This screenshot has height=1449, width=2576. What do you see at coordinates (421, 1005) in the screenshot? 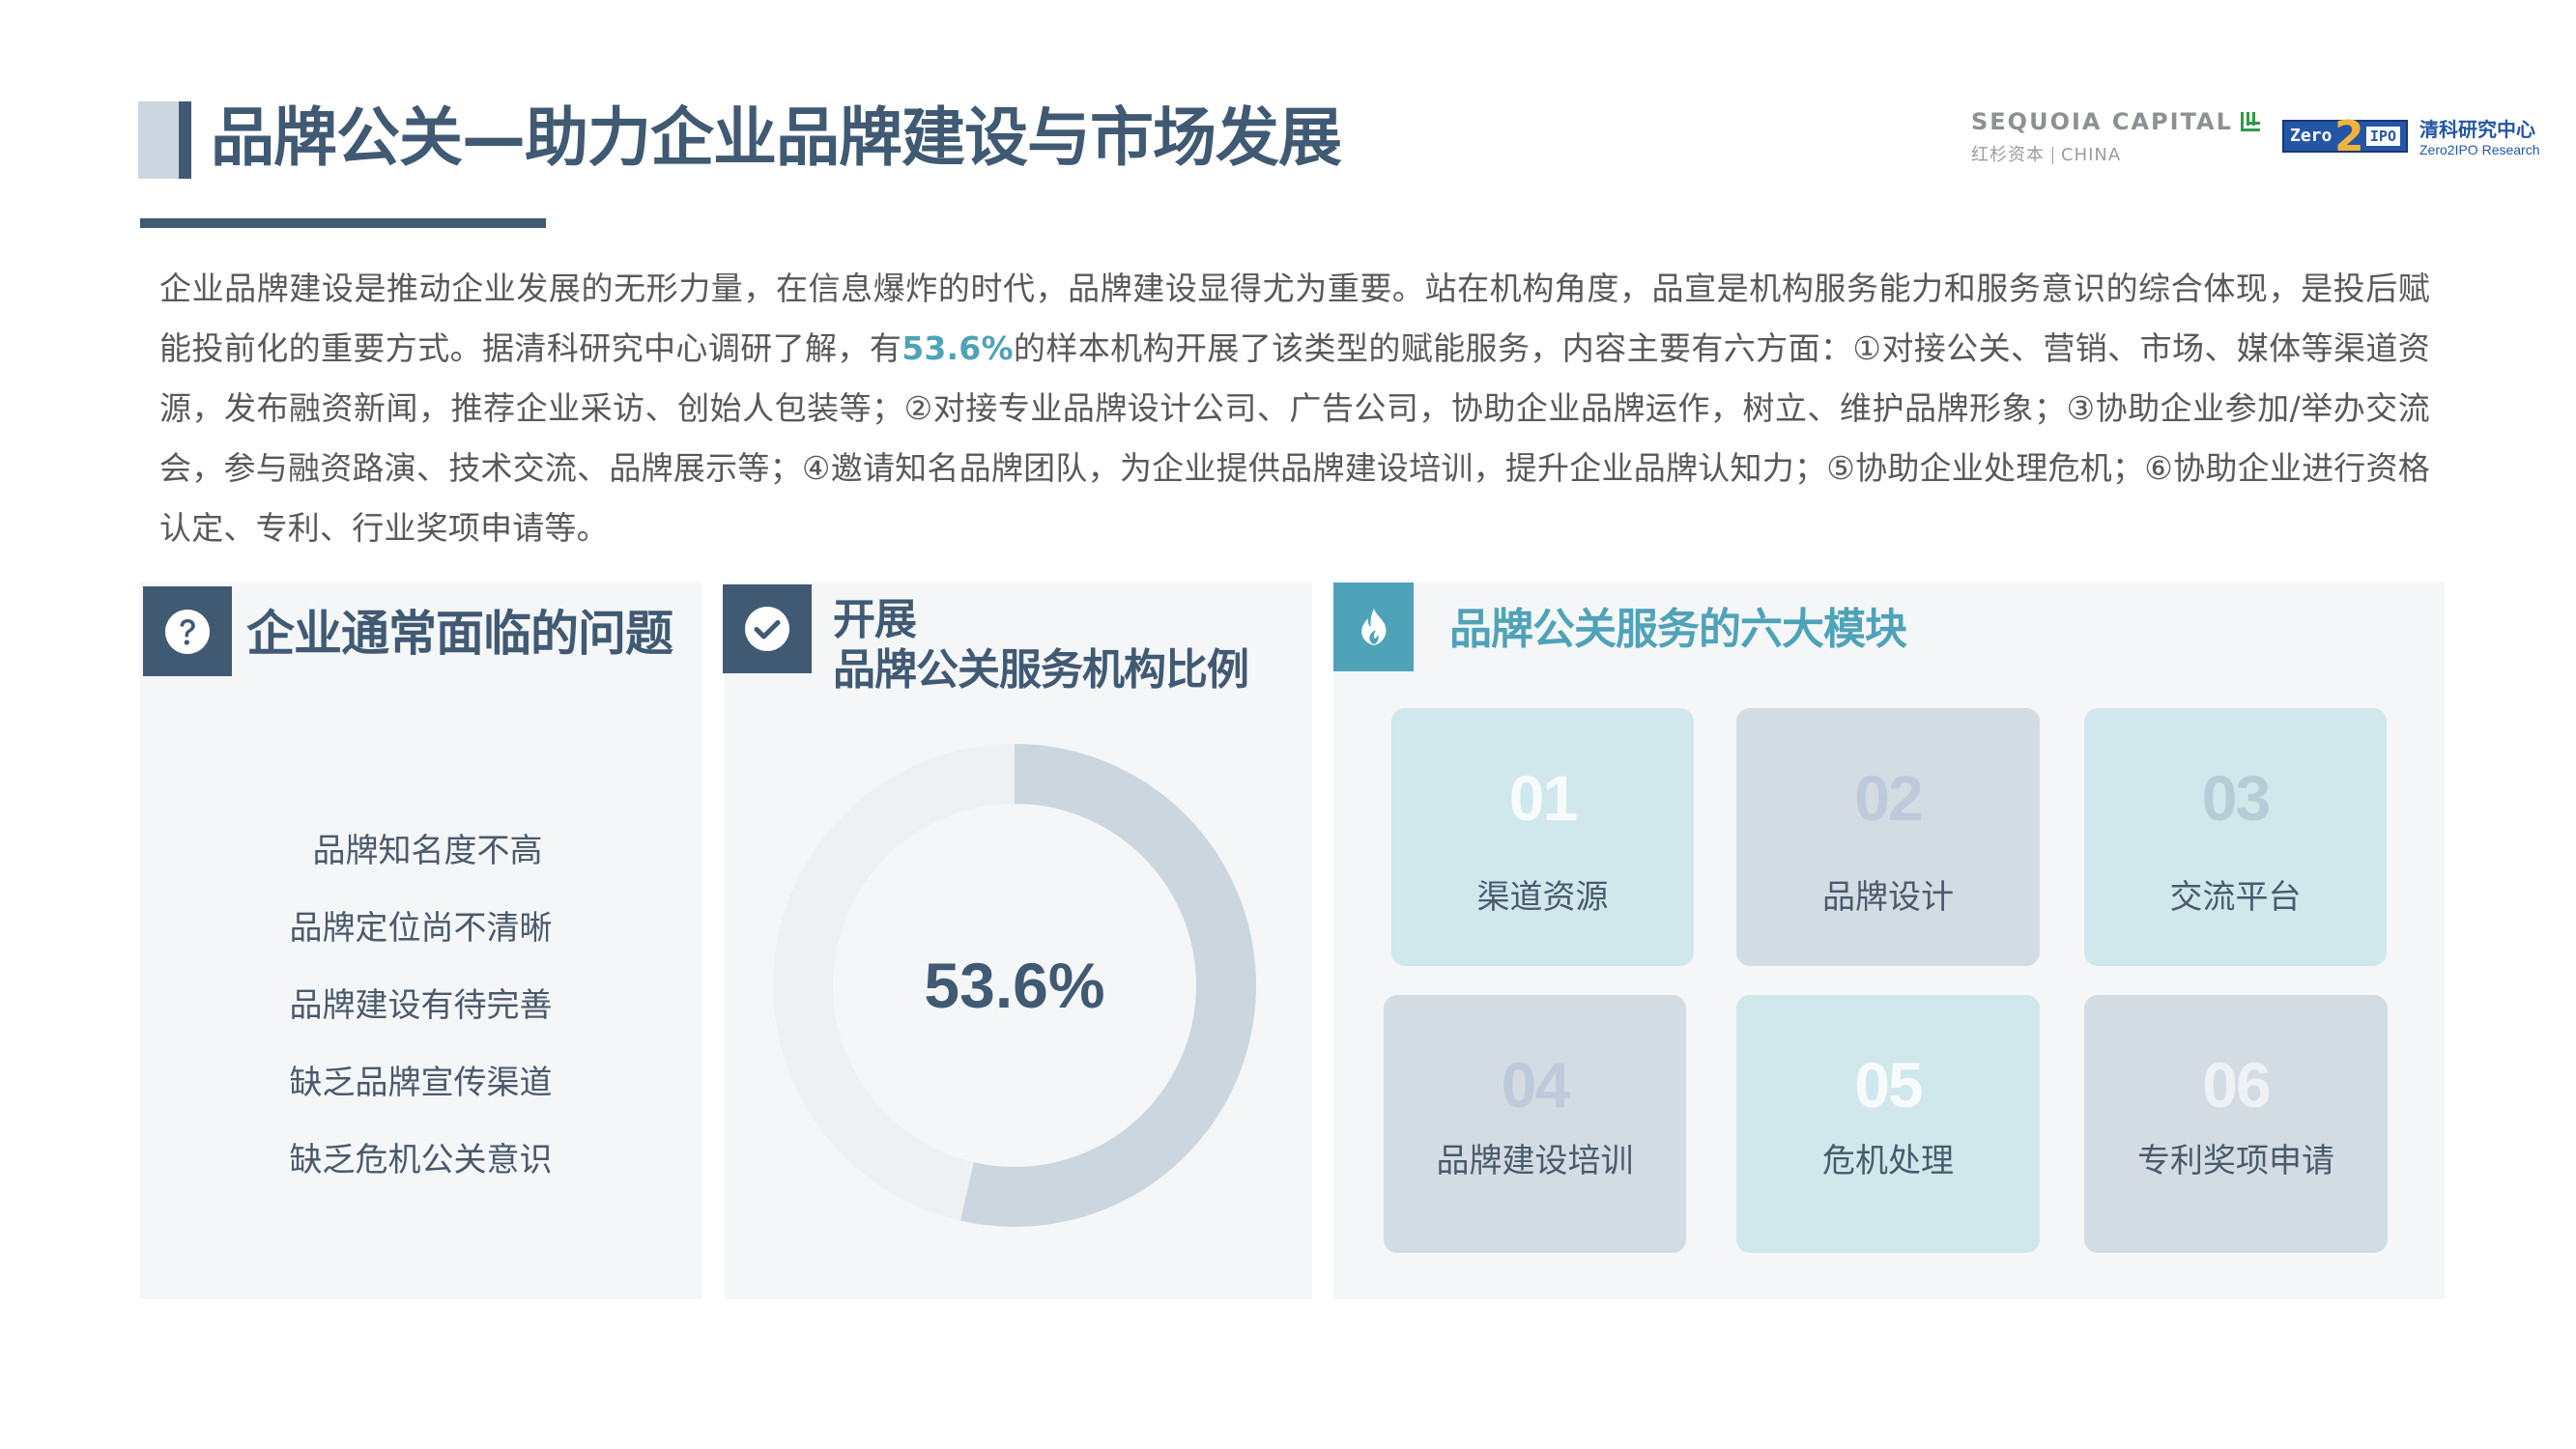
I see `problem-item: 品牌建设有待完善` at bounding box center [421, 1005].